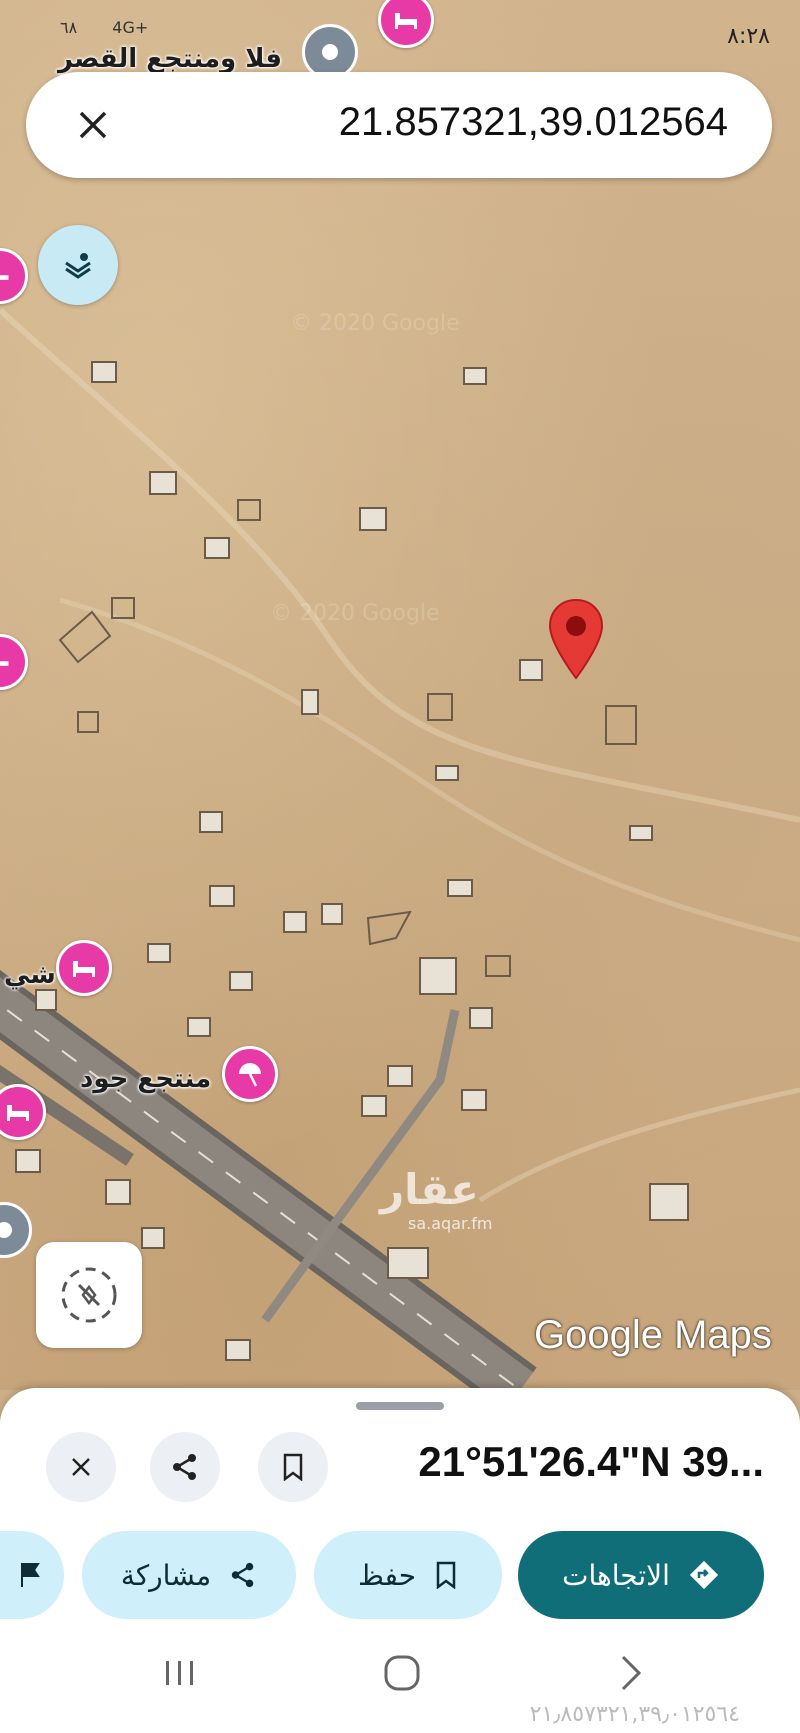  Describe the element at coordinates (704, 1575) in the screenshot. I see `directions-icon` at that location.